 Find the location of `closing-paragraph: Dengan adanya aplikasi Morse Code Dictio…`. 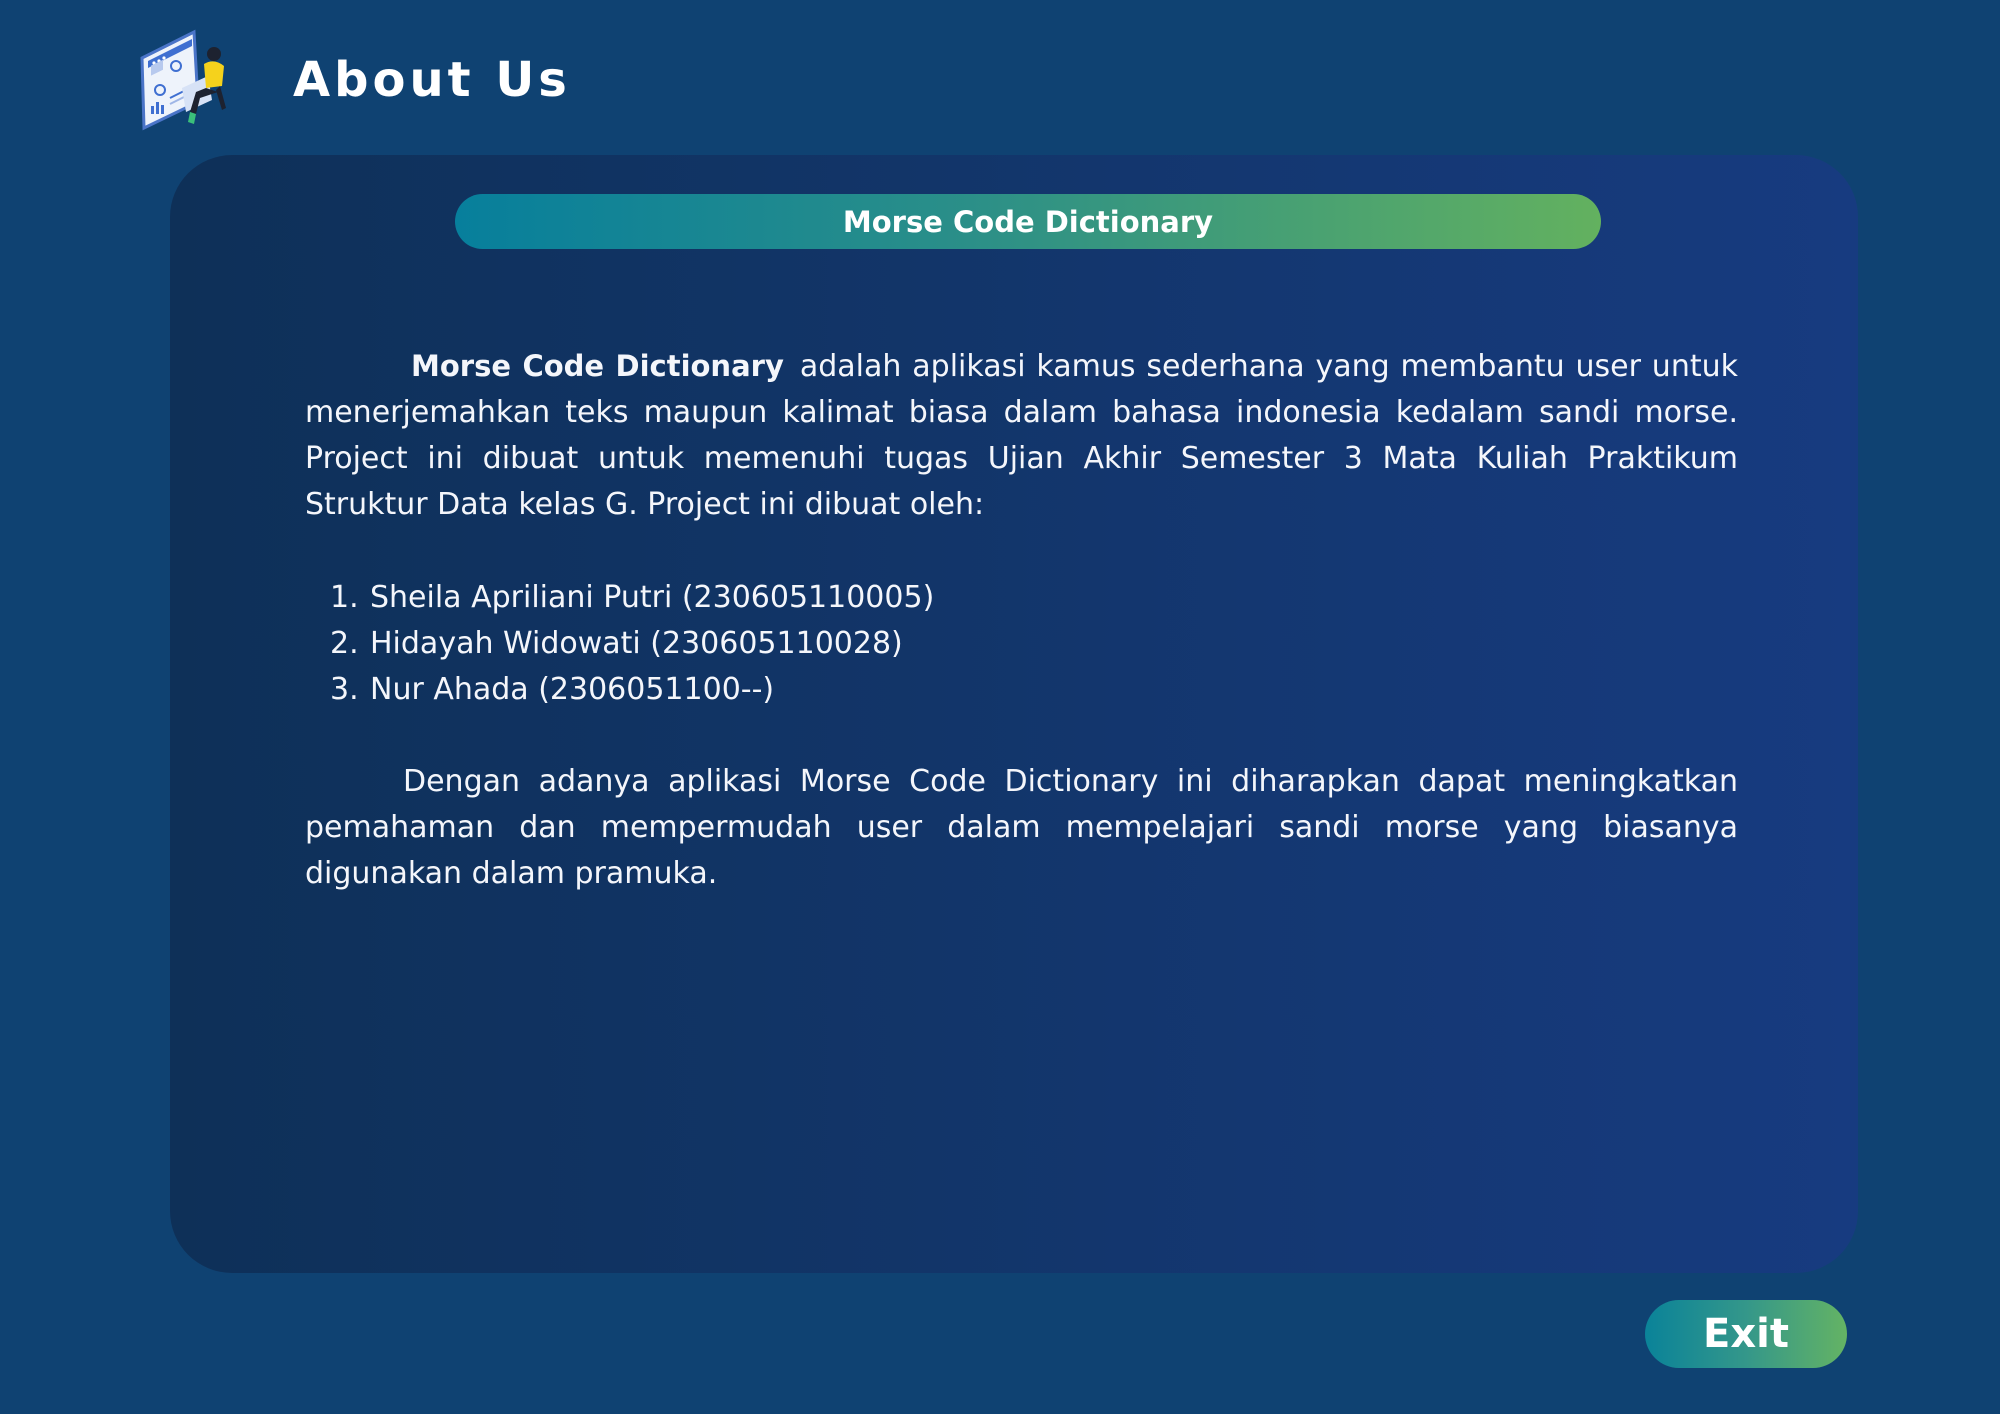

closing-paragraph: Dengan adanya aplikasi Morse Code Dictio… is located at coordinates (1021, 827).